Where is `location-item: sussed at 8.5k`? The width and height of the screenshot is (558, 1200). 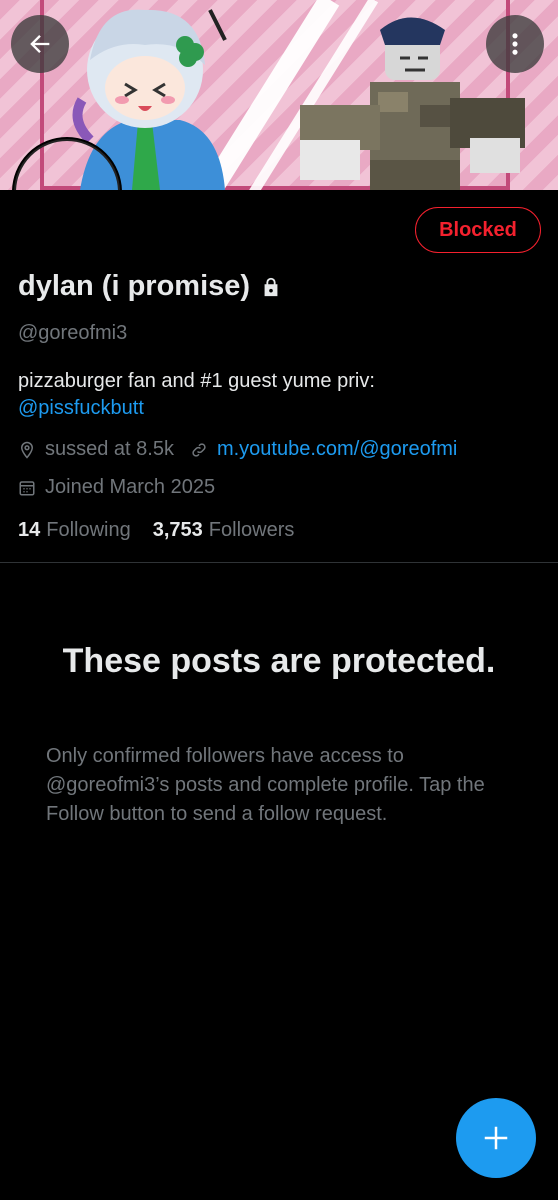 location-item: sussed at 8.5k is located at coordinates (96, 449).